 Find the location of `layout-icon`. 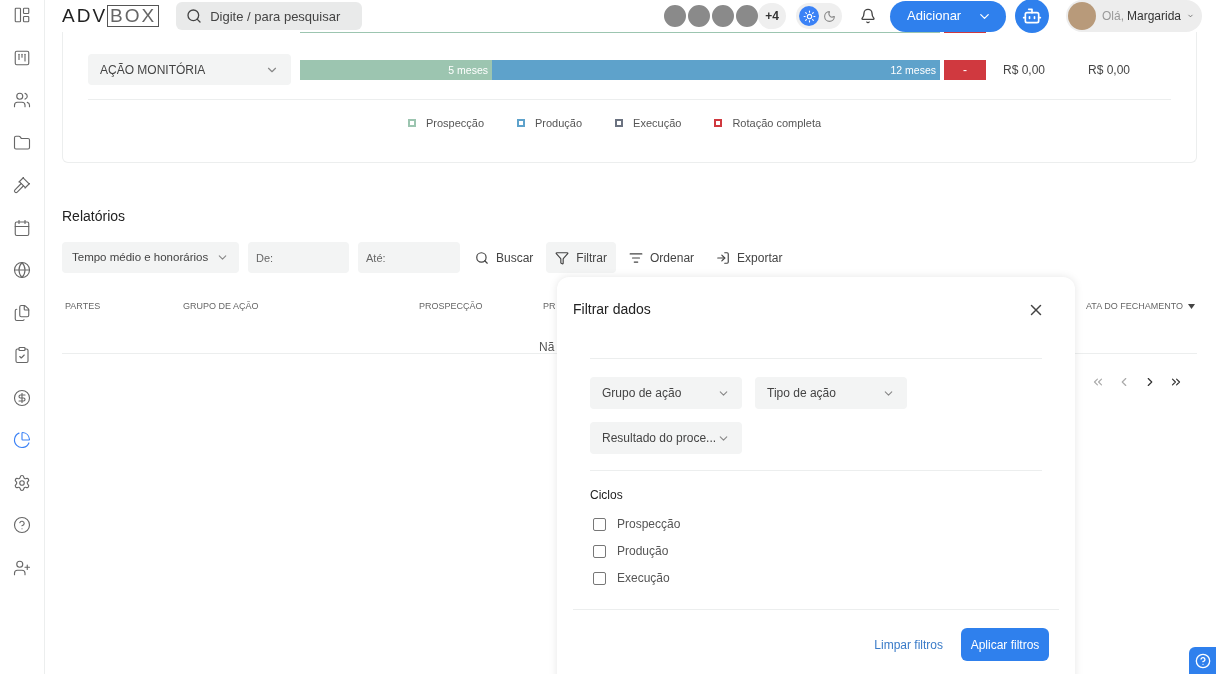

layout-icon is located at coordinates (22, 15).